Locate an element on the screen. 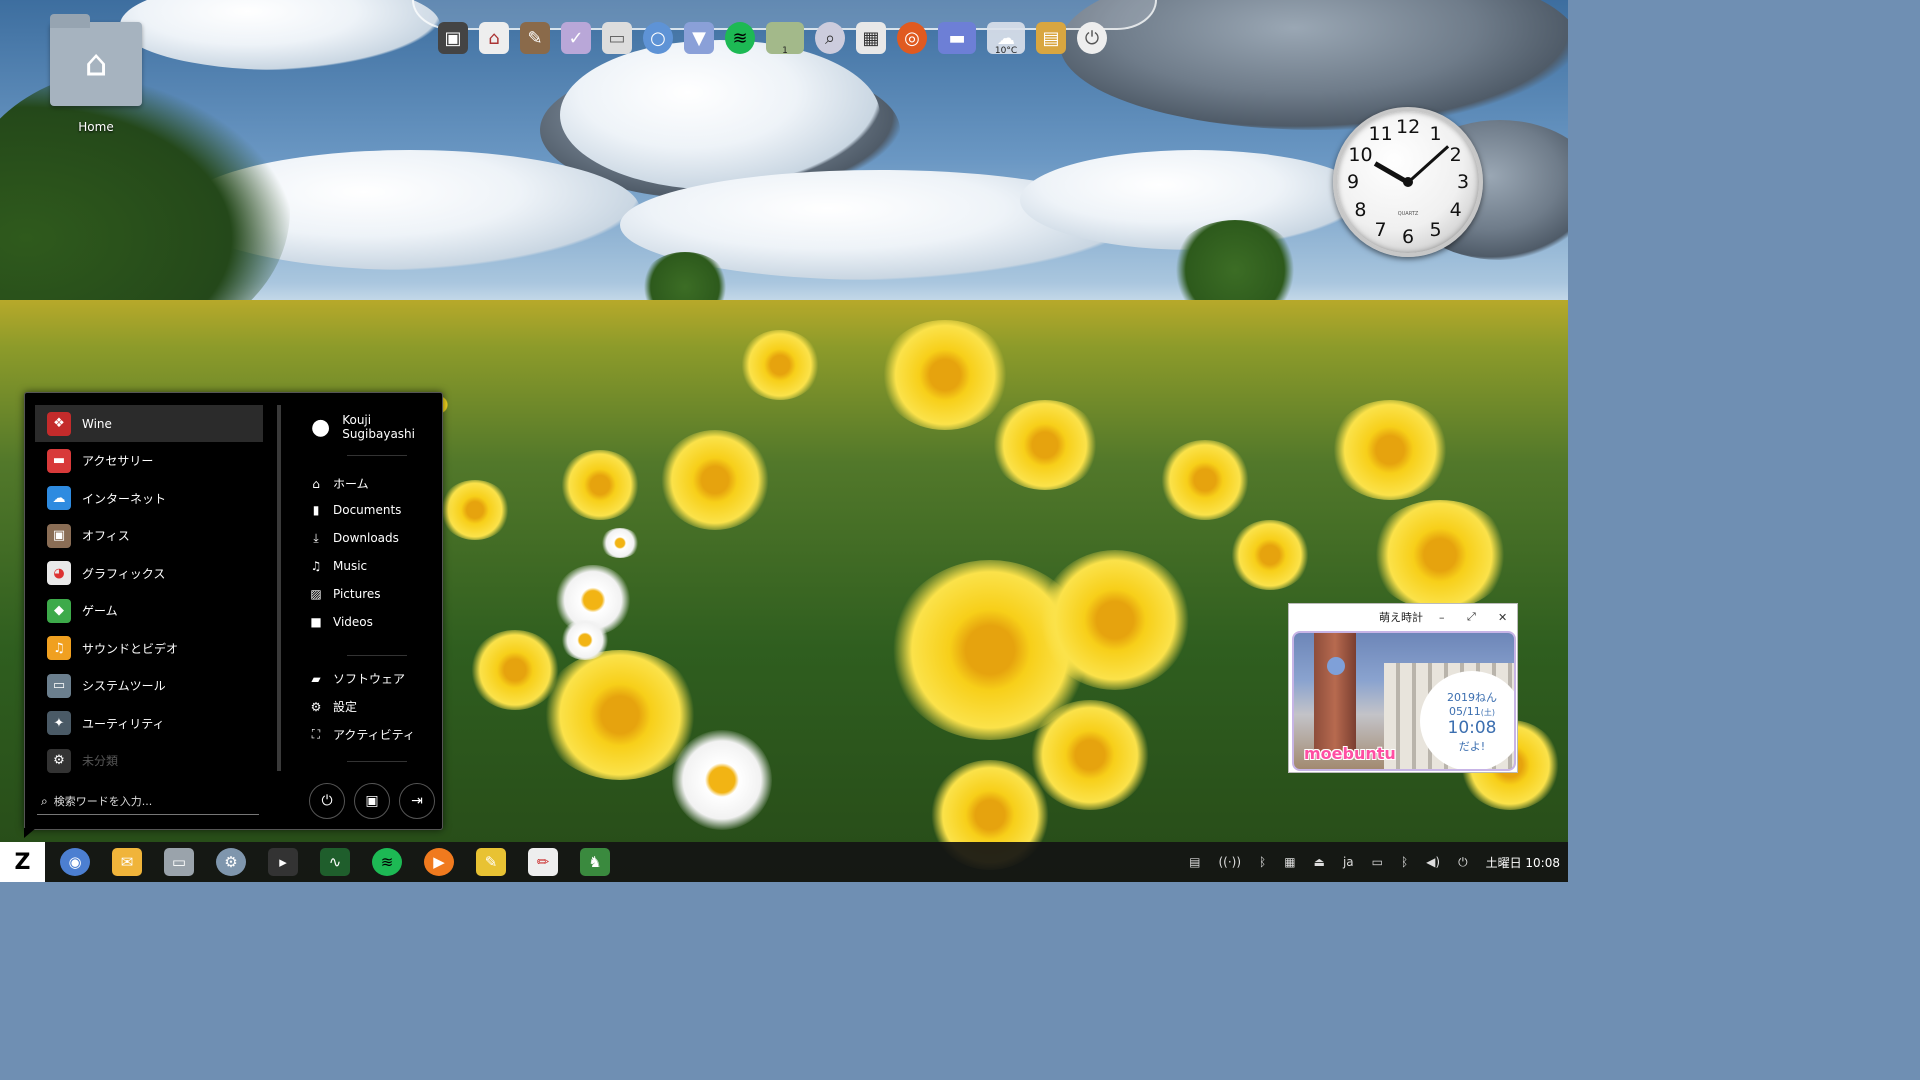  minimize-button: – is located at coordinates (1442, 617).